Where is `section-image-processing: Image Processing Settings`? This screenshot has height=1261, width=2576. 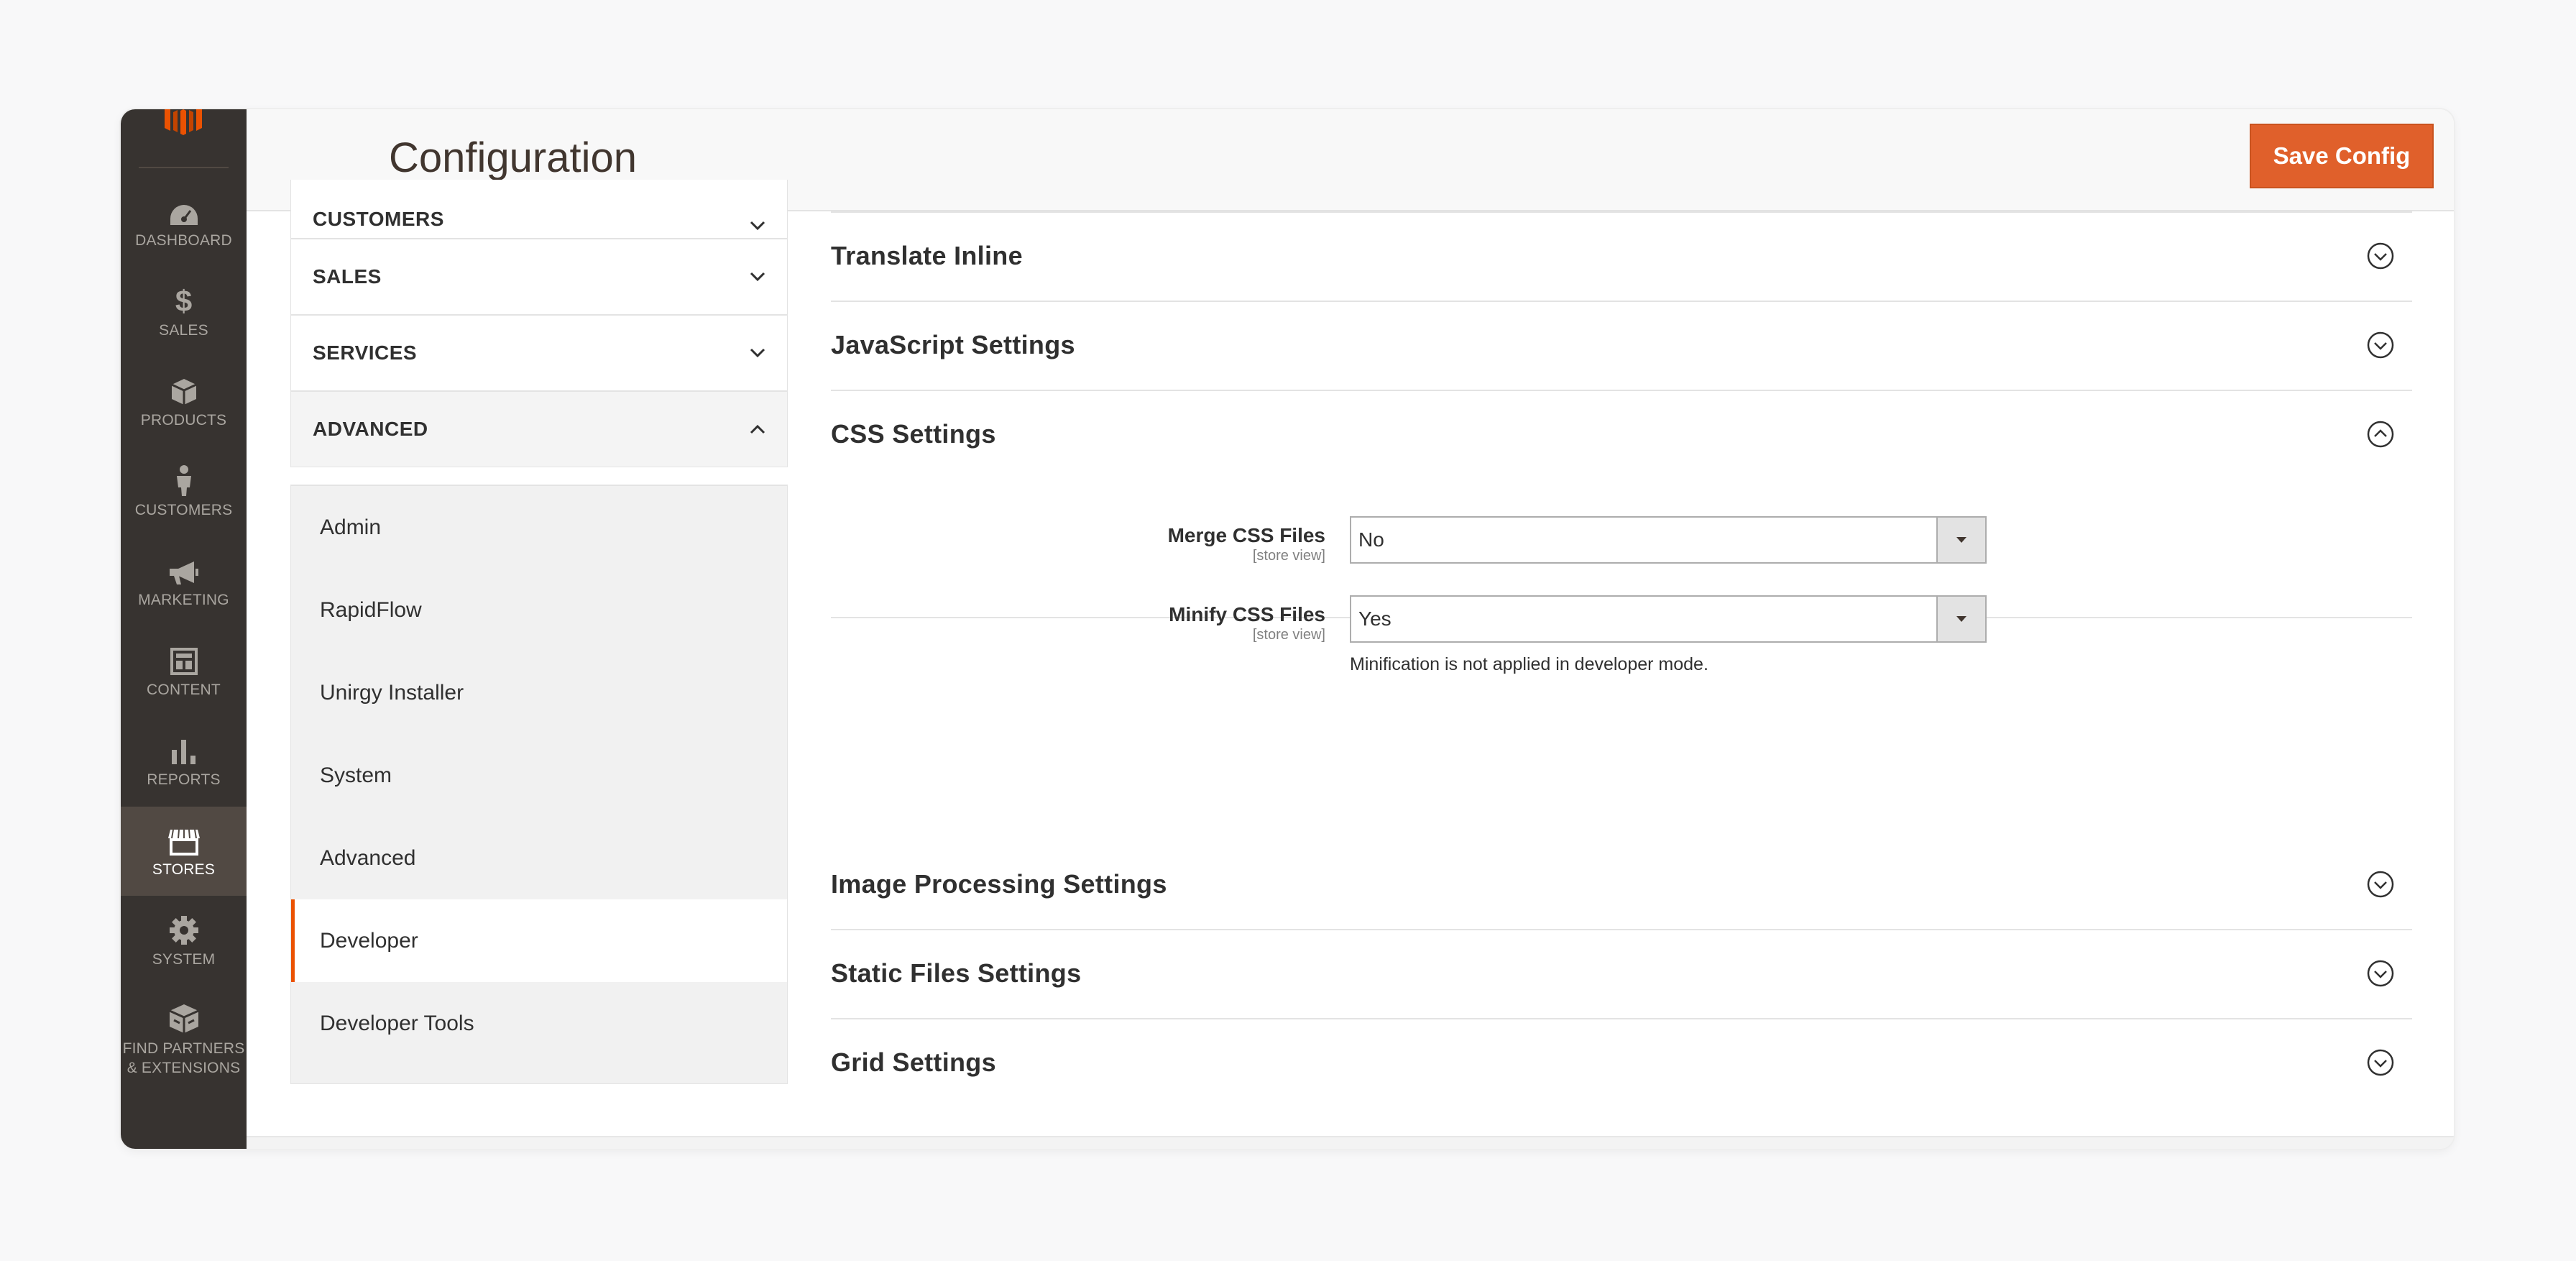
section-image-processing: Image Processing Settings is located at coordinates (1621, 885).